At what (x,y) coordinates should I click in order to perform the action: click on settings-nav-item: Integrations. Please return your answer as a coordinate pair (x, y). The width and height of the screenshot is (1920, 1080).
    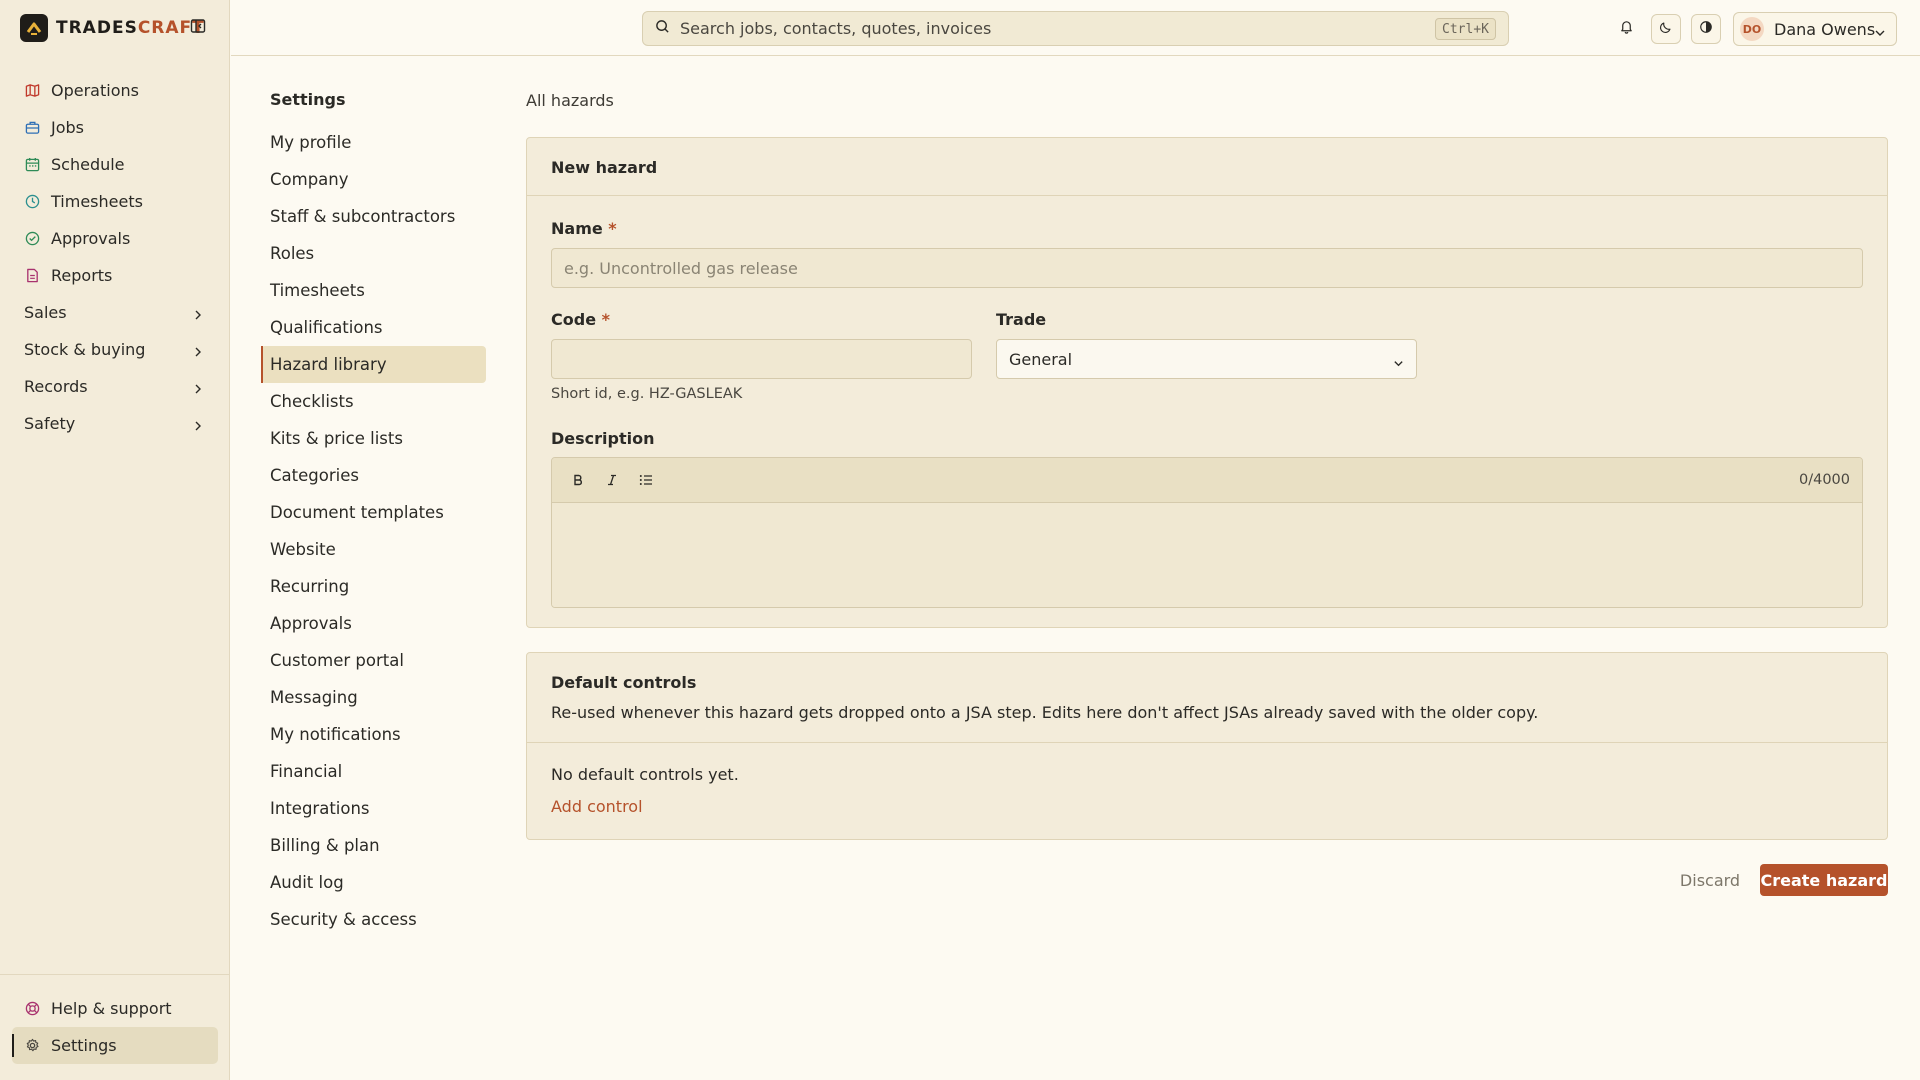
    Looking at the image, I should click on (373, 808).